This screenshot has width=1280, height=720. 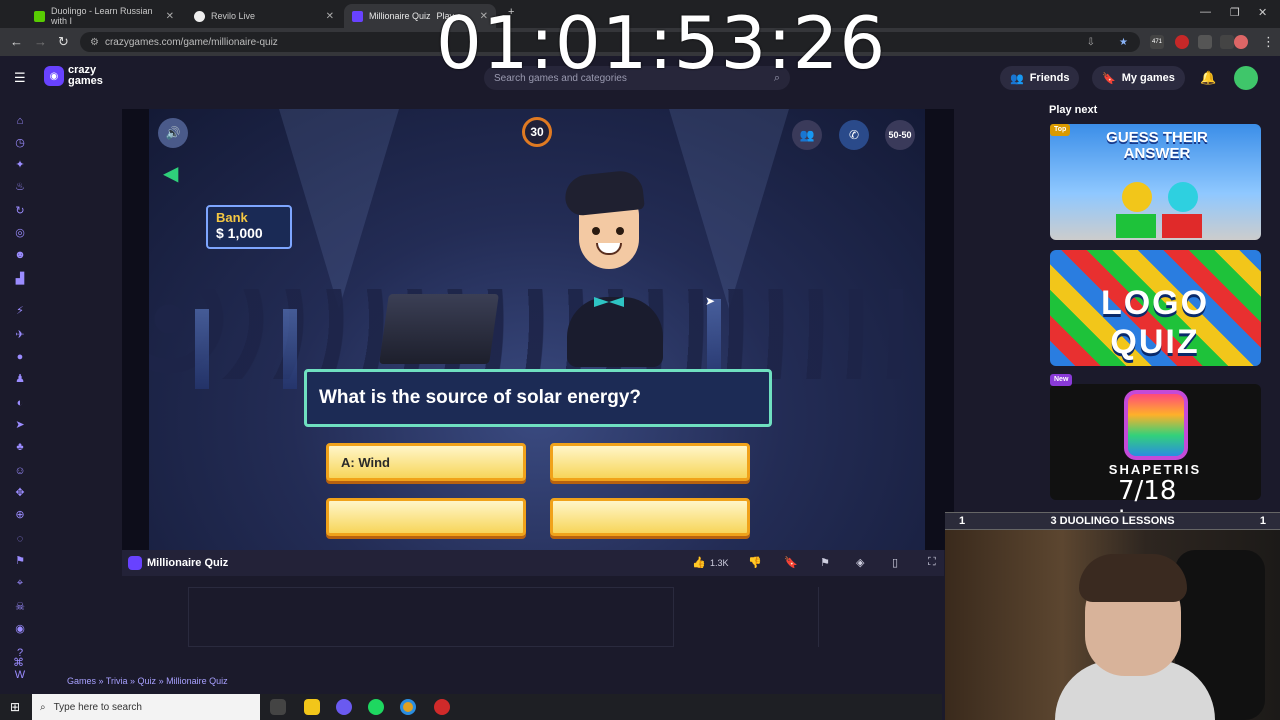 I want to click on tab-duolingo: Duolingo - Learn Russian with I ✕, so click(x=104, y=16).